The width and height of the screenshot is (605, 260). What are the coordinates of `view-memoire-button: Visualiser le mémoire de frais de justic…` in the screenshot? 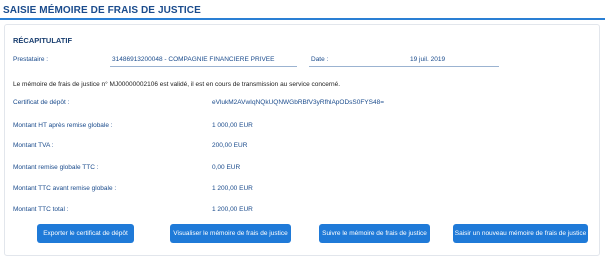 It's located at (230, 233).